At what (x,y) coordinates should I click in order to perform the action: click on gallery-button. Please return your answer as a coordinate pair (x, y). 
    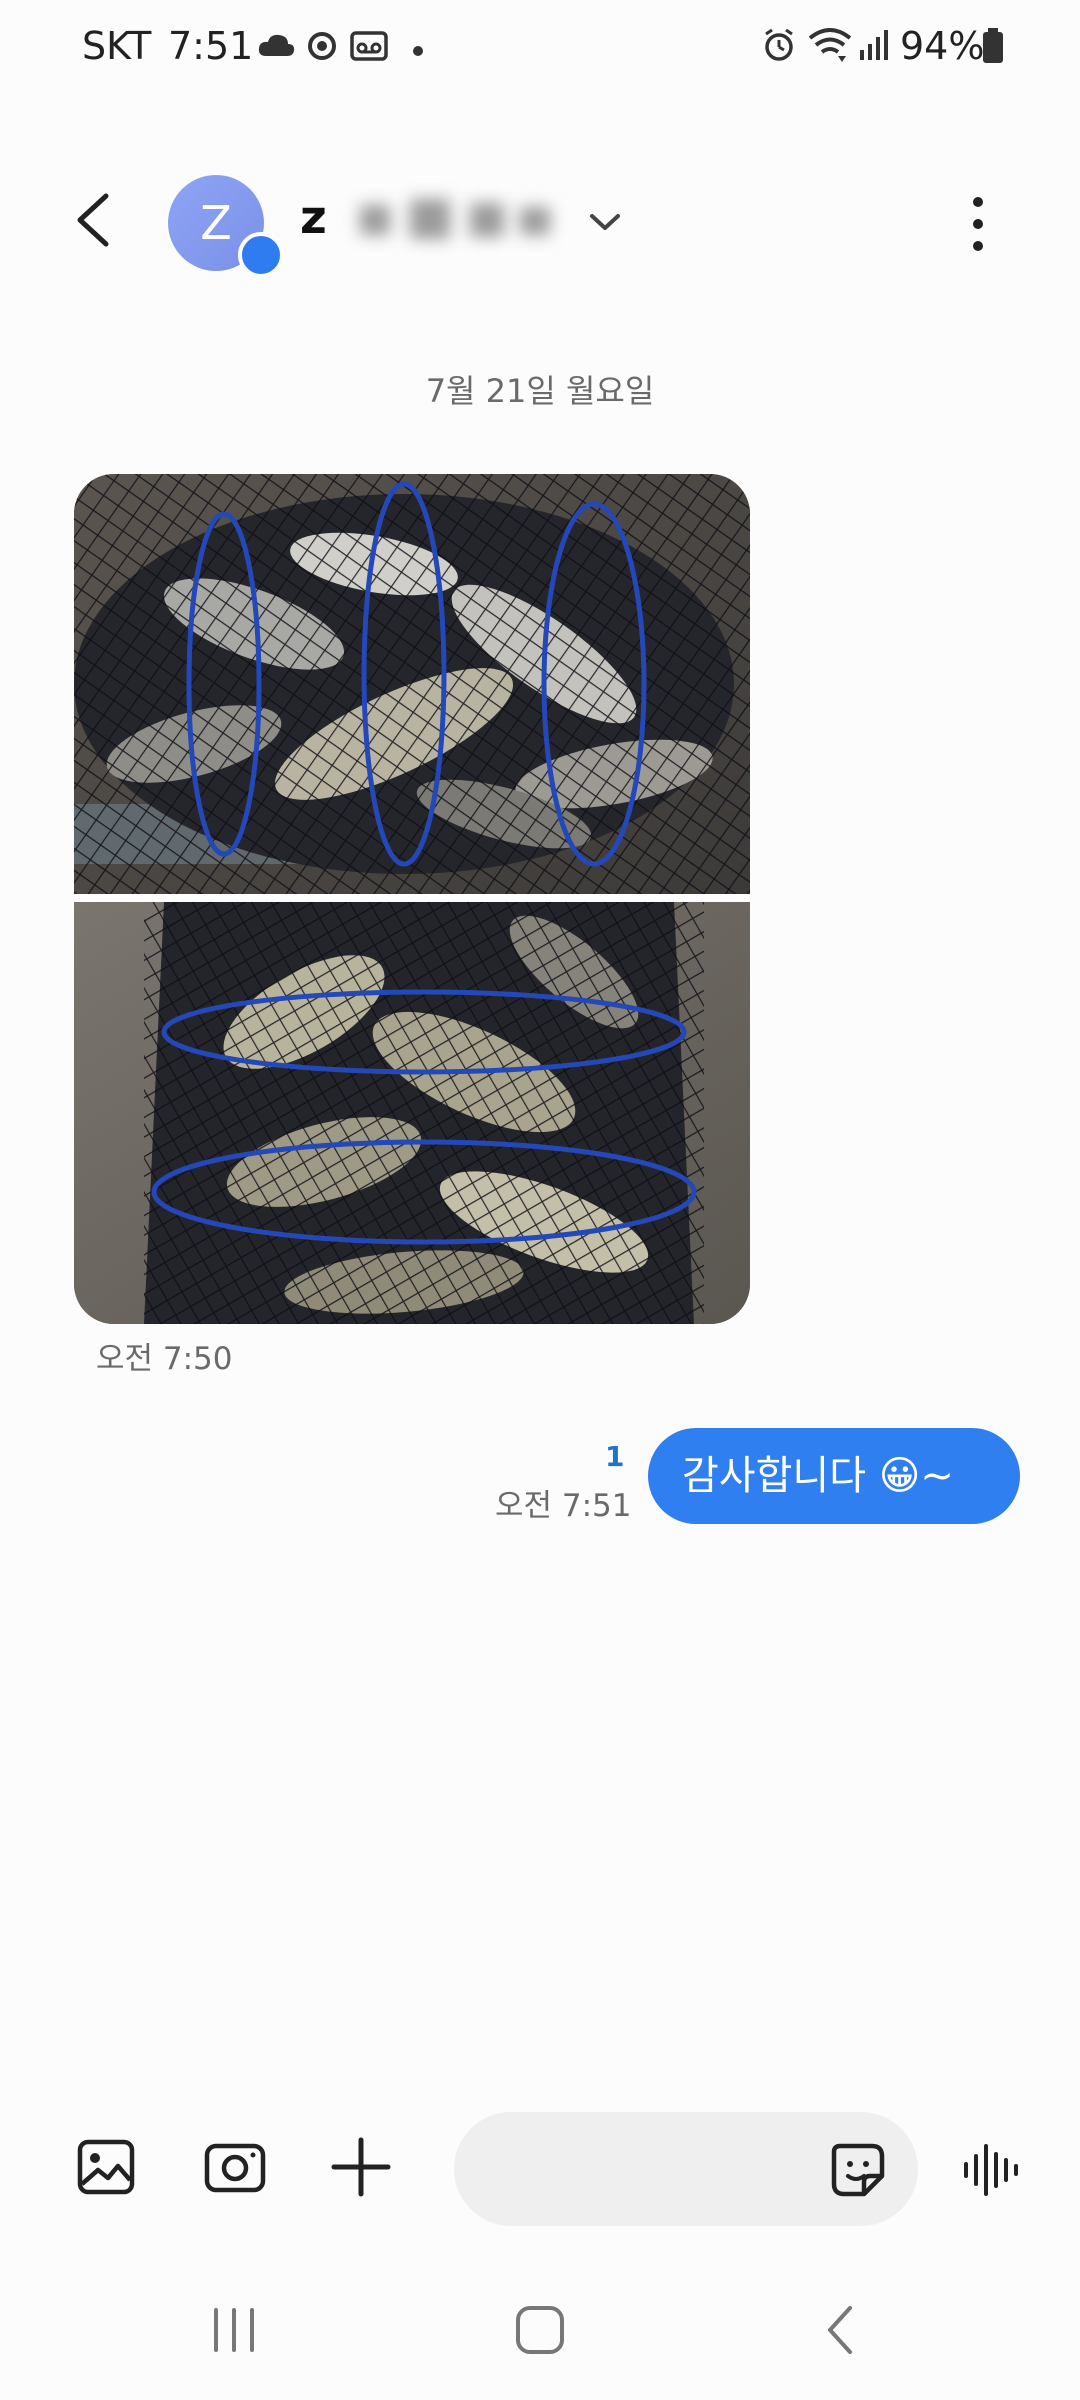
    Looking at the image, I should click on (107, 2167).